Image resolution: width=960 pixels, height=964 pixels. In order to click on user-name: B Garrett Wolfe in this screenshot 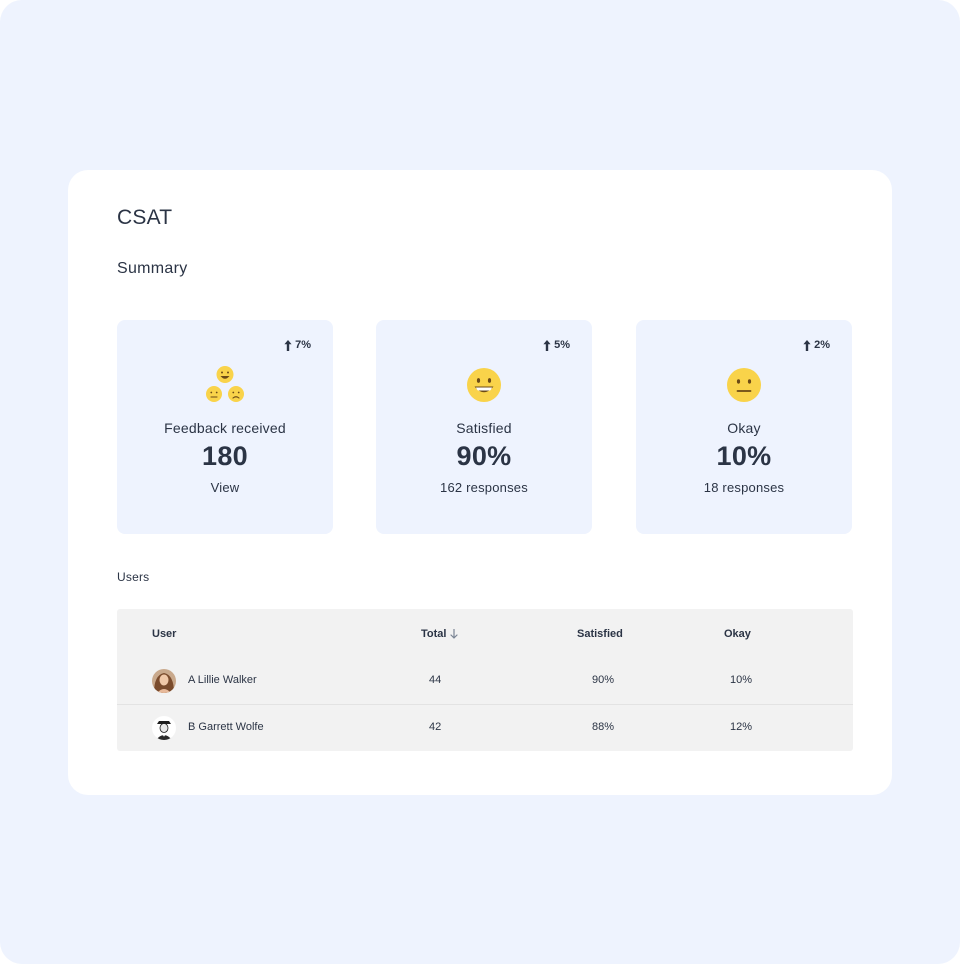, I will do `click(226, 727)`.